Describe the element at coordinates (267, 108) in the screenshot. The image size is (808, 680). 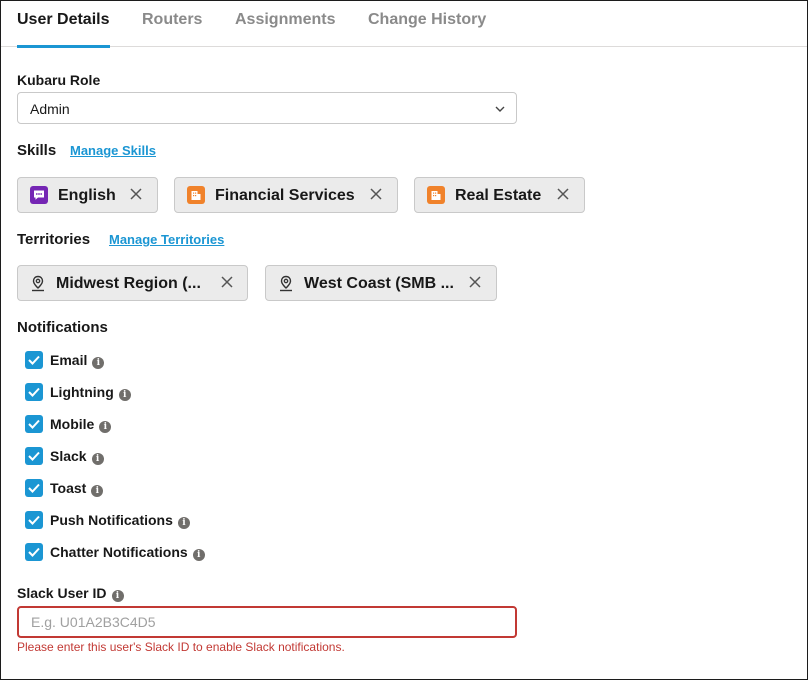
I see `role-select: Admin` at that location.